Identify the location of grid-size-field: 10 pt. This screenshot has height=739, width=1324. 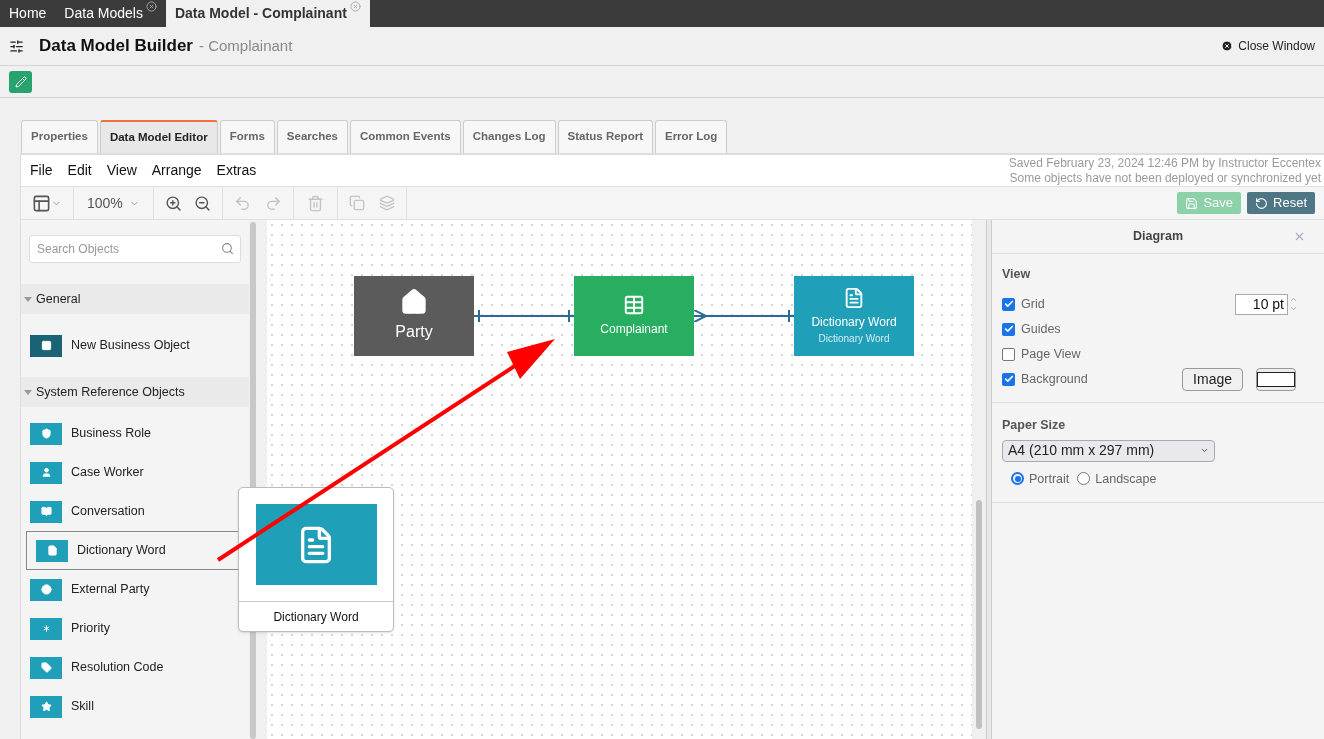
(1261, 304).